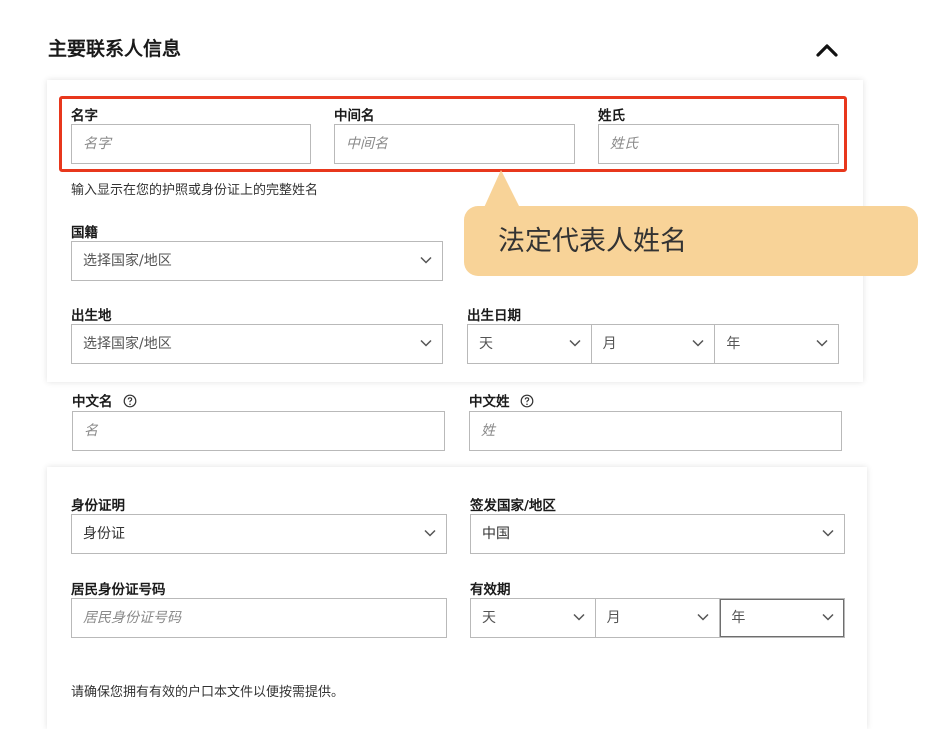  What do you see at coordinates (208, 692) in the screenshot?
I see `household-register-note: 请确保您拥有有效的户口本文件以便按需提供。` at bounding box center [208, 692].